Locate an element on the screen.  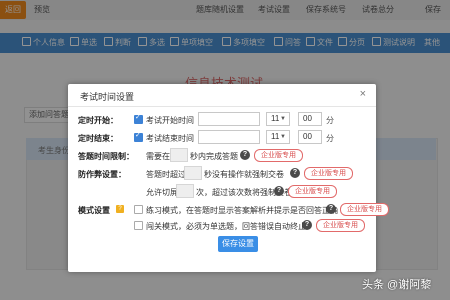
start-minute-input: 00 is located at coordinates (310, 119).